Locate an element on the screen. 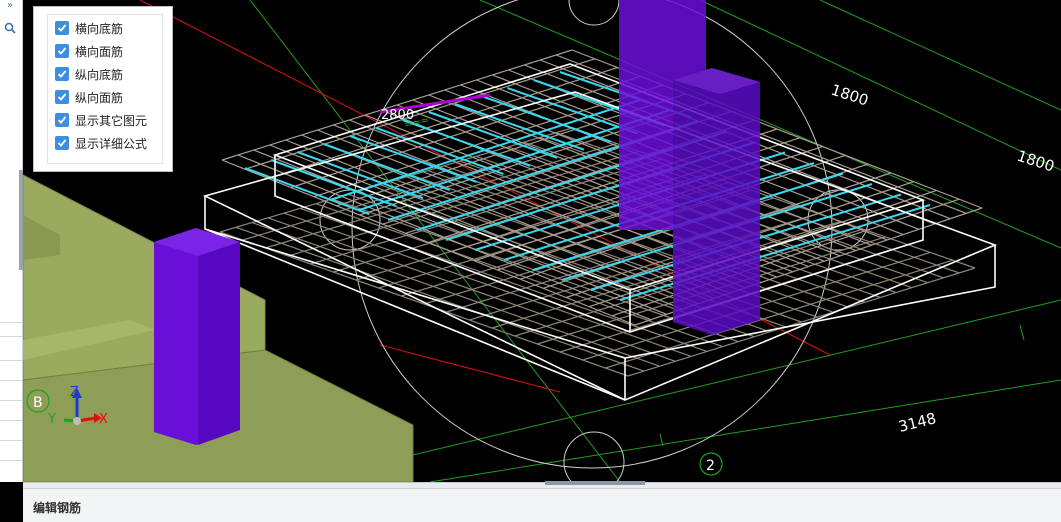 The width and height of the screenshot is (1061, 522). layer-checkbox-vertical-bottom: 纵向底筋 is located at coordinates (89, 74).